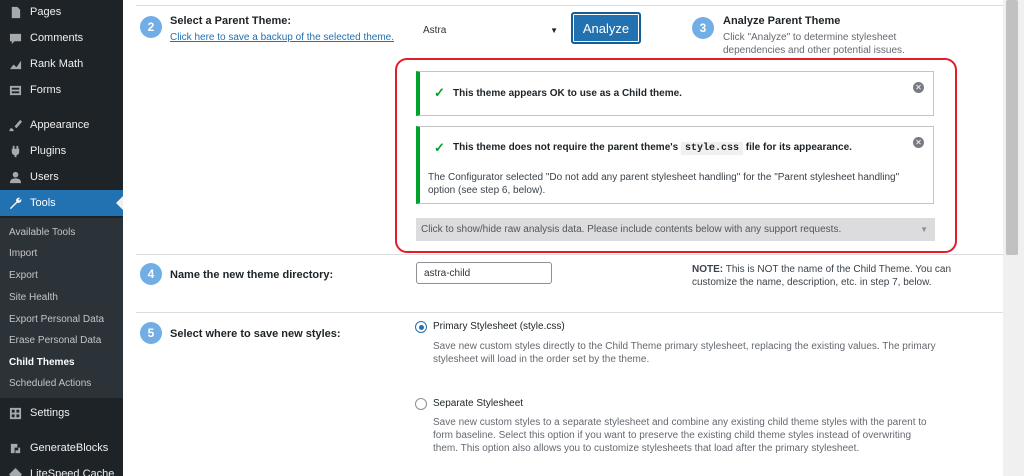 This screenshot has width=1024, height=476. What do you see at coordinates (708, 269) in the screenshot?
I see `note-label: NOTE:` at bounding box center [708, 269].